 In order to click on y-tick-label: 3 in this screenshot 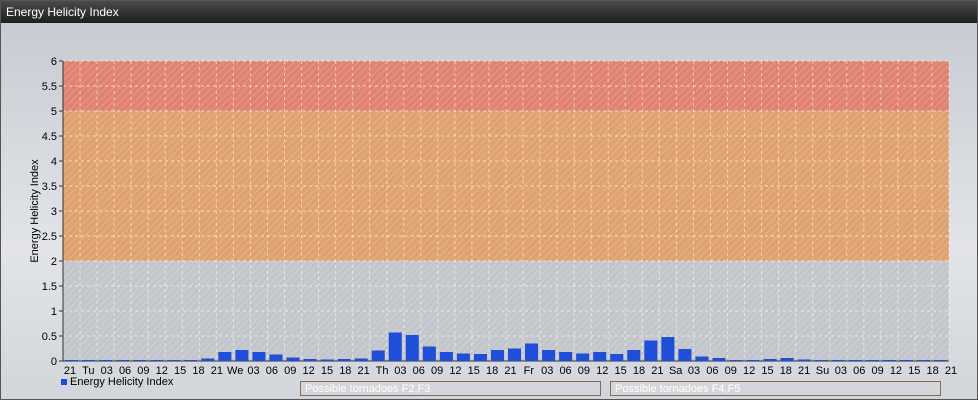, I will do `click(54, 212)`.